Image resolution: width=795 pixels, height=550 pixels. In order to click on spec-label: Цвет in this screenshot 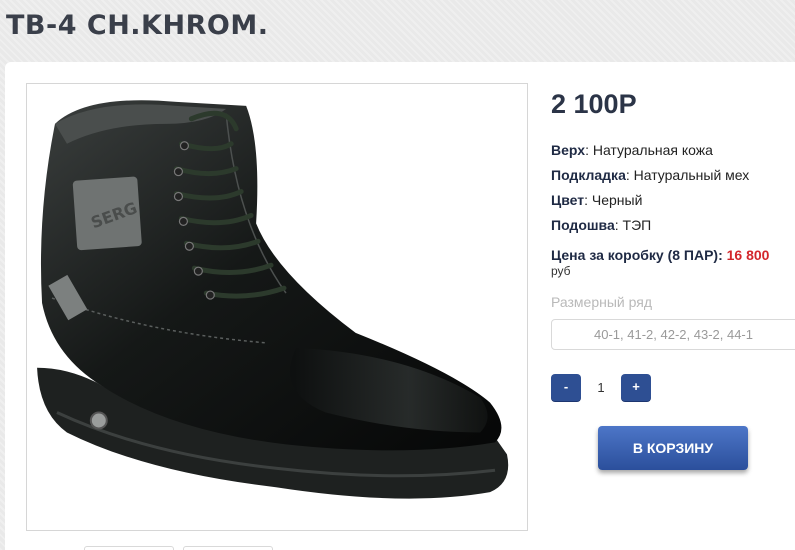, I will do `click(568, 200)`.